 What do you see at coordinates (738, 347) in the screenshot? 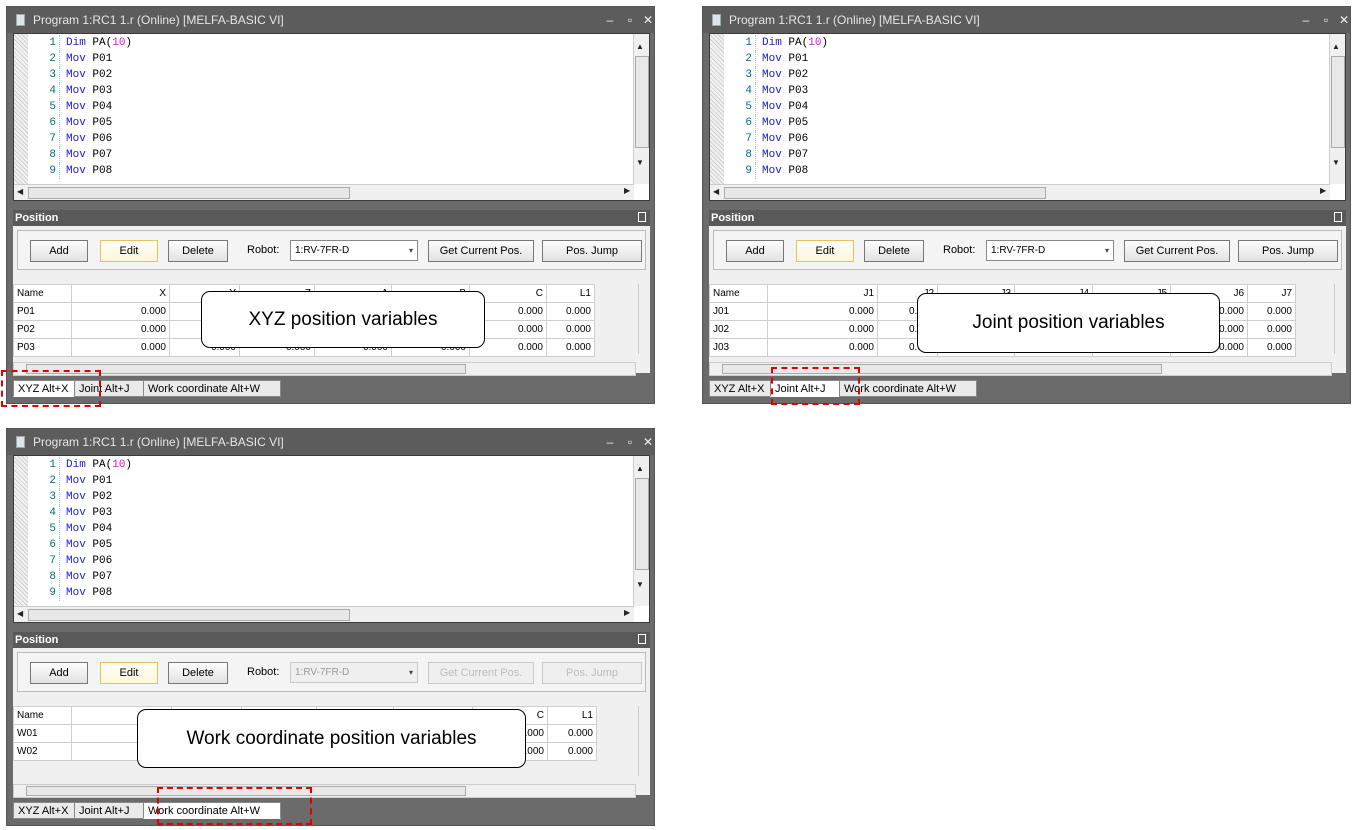
I see `row-name-cell: J03` at bounding box center [738, 347].